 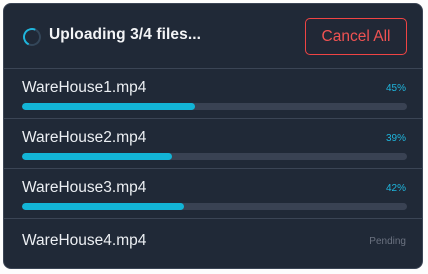 I want to click on progress-percent: 45%, so click(x=395, y=88).